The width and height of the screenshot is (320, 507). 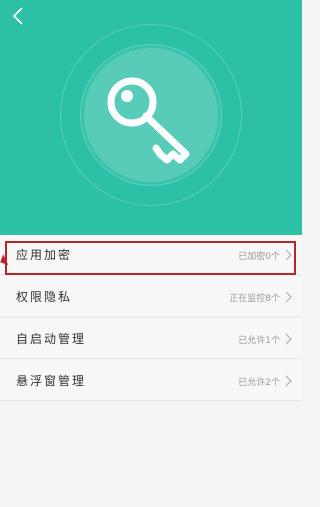 I want to click on list-item-label: 悬浮窗管理, so click(x=51, y=381).